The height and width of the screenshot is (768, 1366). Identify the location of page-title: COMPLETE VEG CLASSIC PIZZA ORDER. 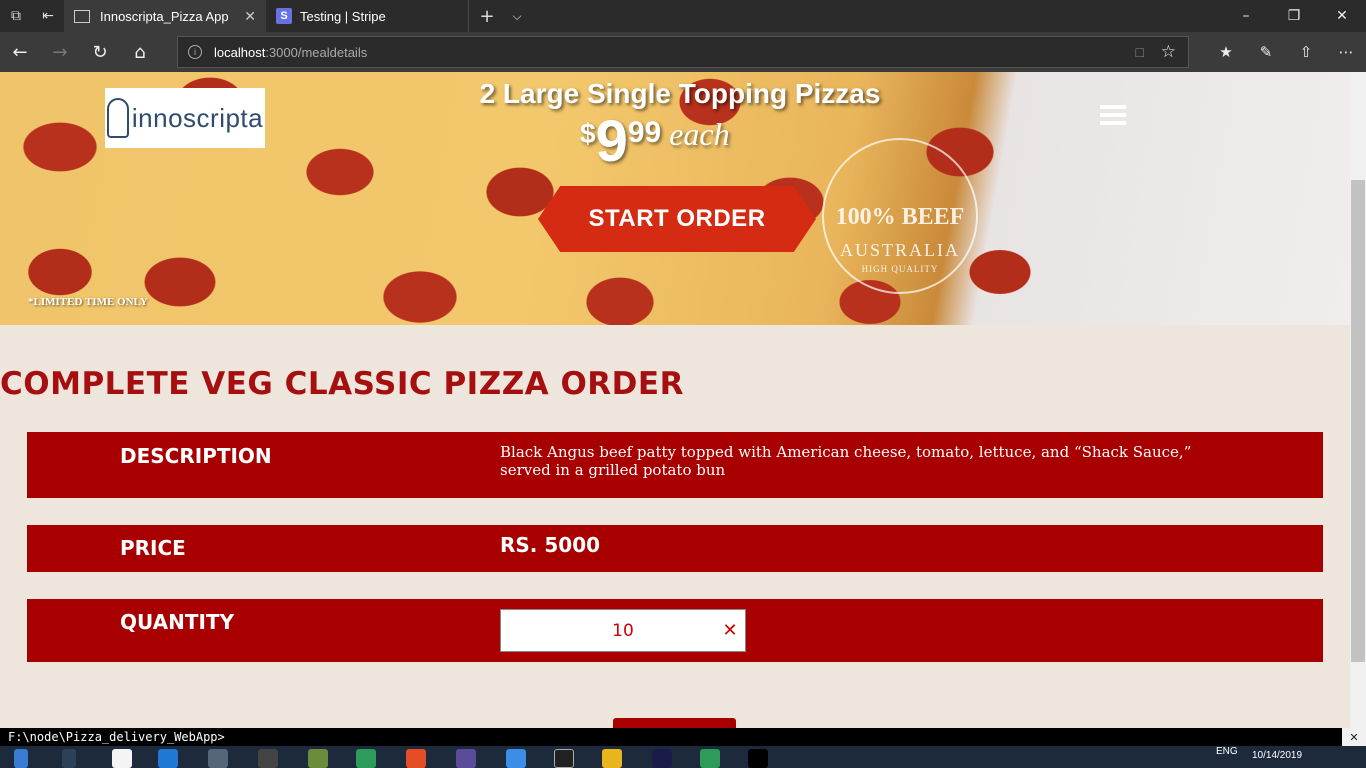
(342, 384).